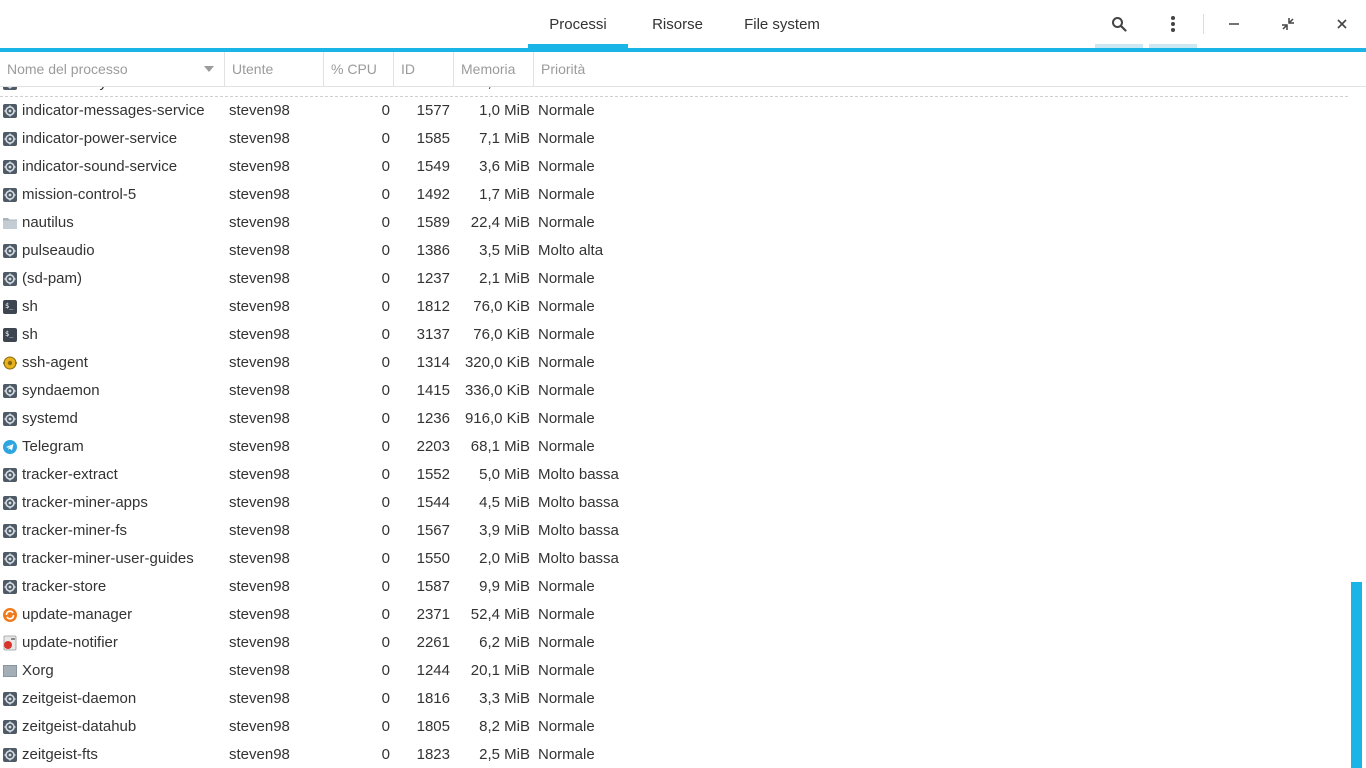  I want to click on table-row: Telegram steven98 0 2203 68,1 MiB Normale, so click(674, 447).